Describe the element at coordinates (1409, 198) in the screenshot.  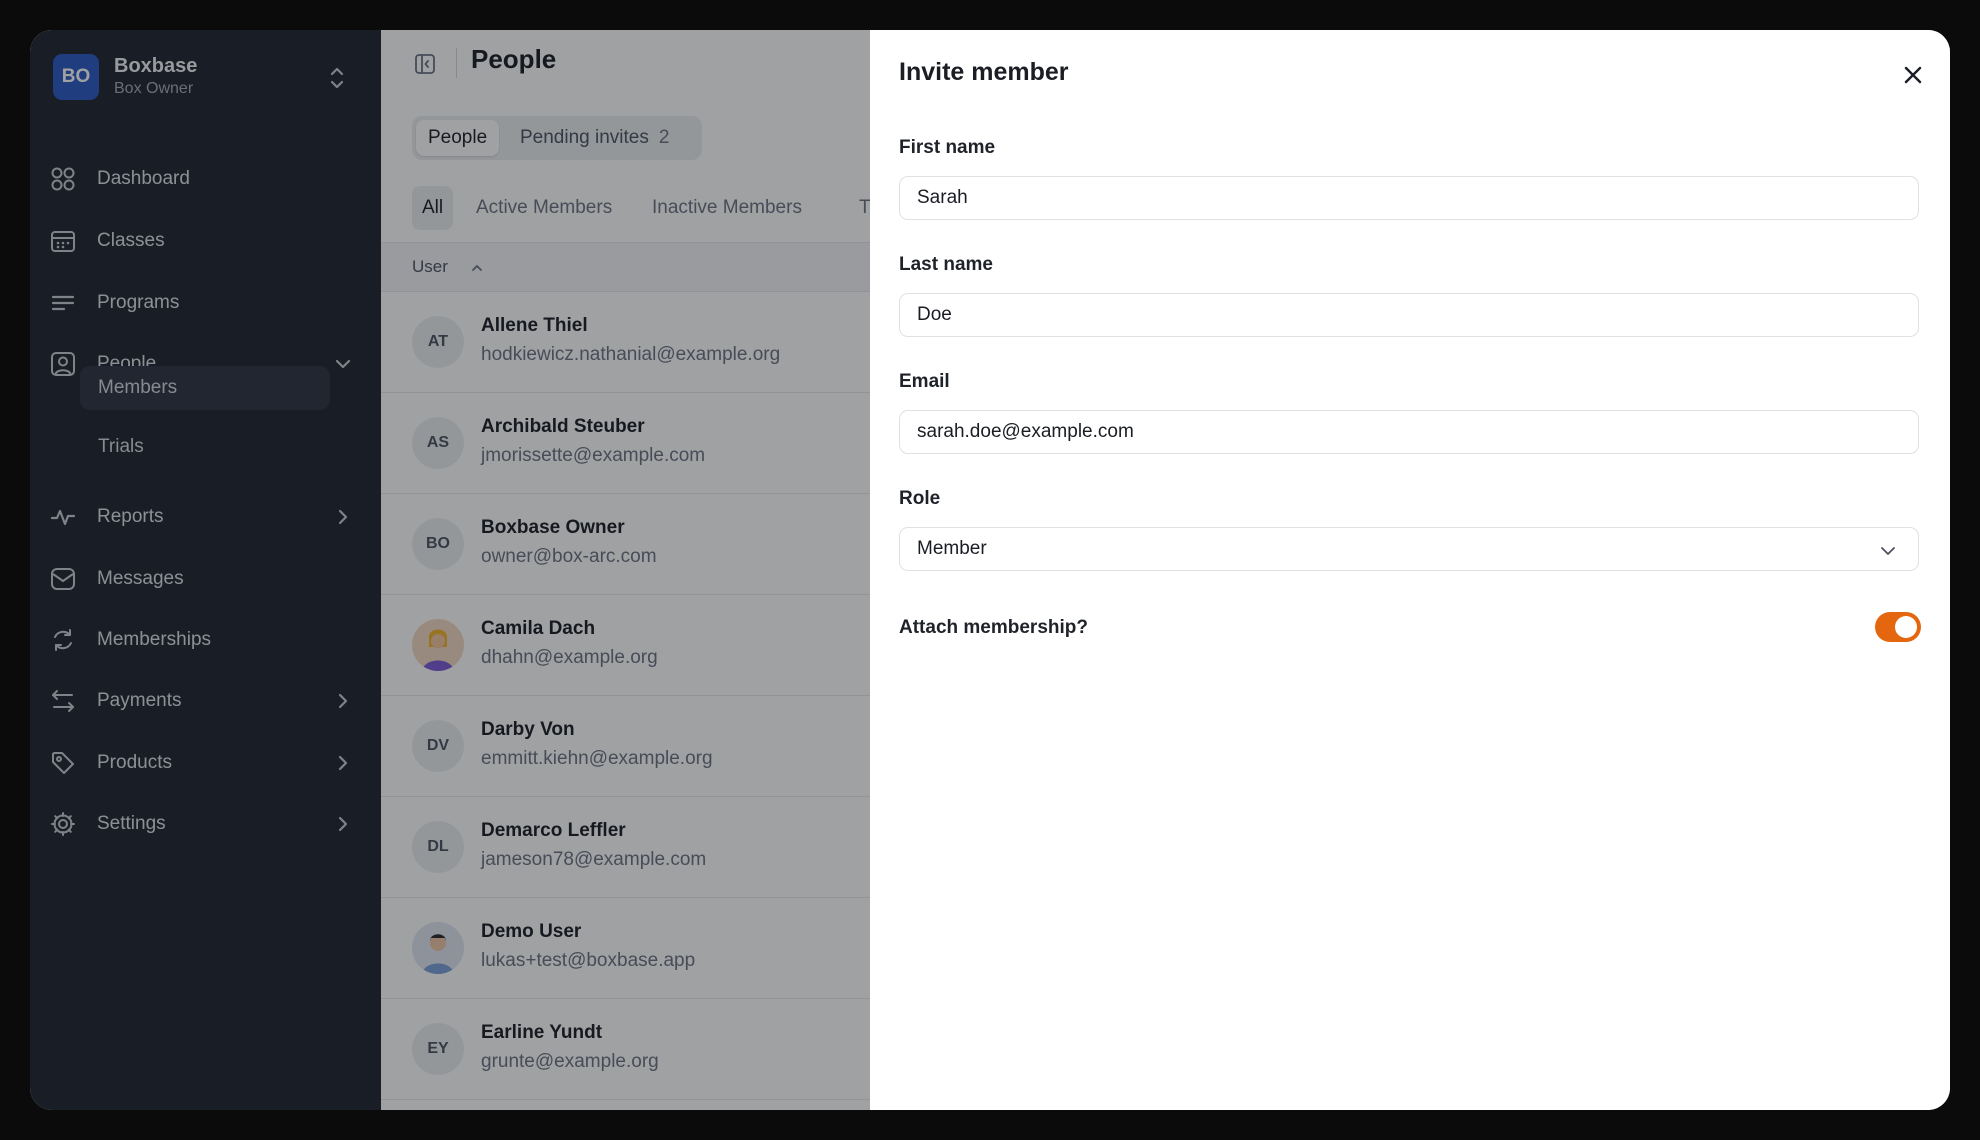
I see `first-name-input` at that location.